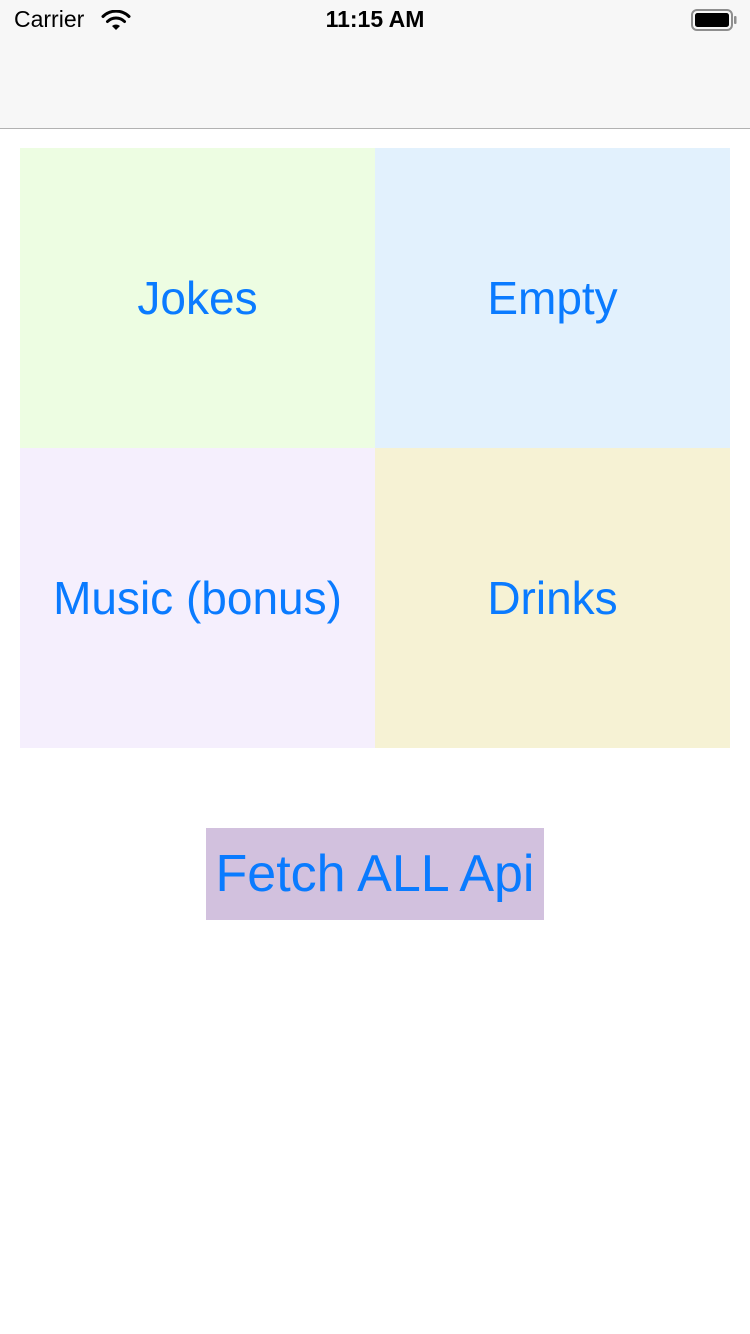 This screenshot has width=750, height=1334. Describe the element at coordinates (375, 84) in the screenshot. I see `navigation-bar` at that location.